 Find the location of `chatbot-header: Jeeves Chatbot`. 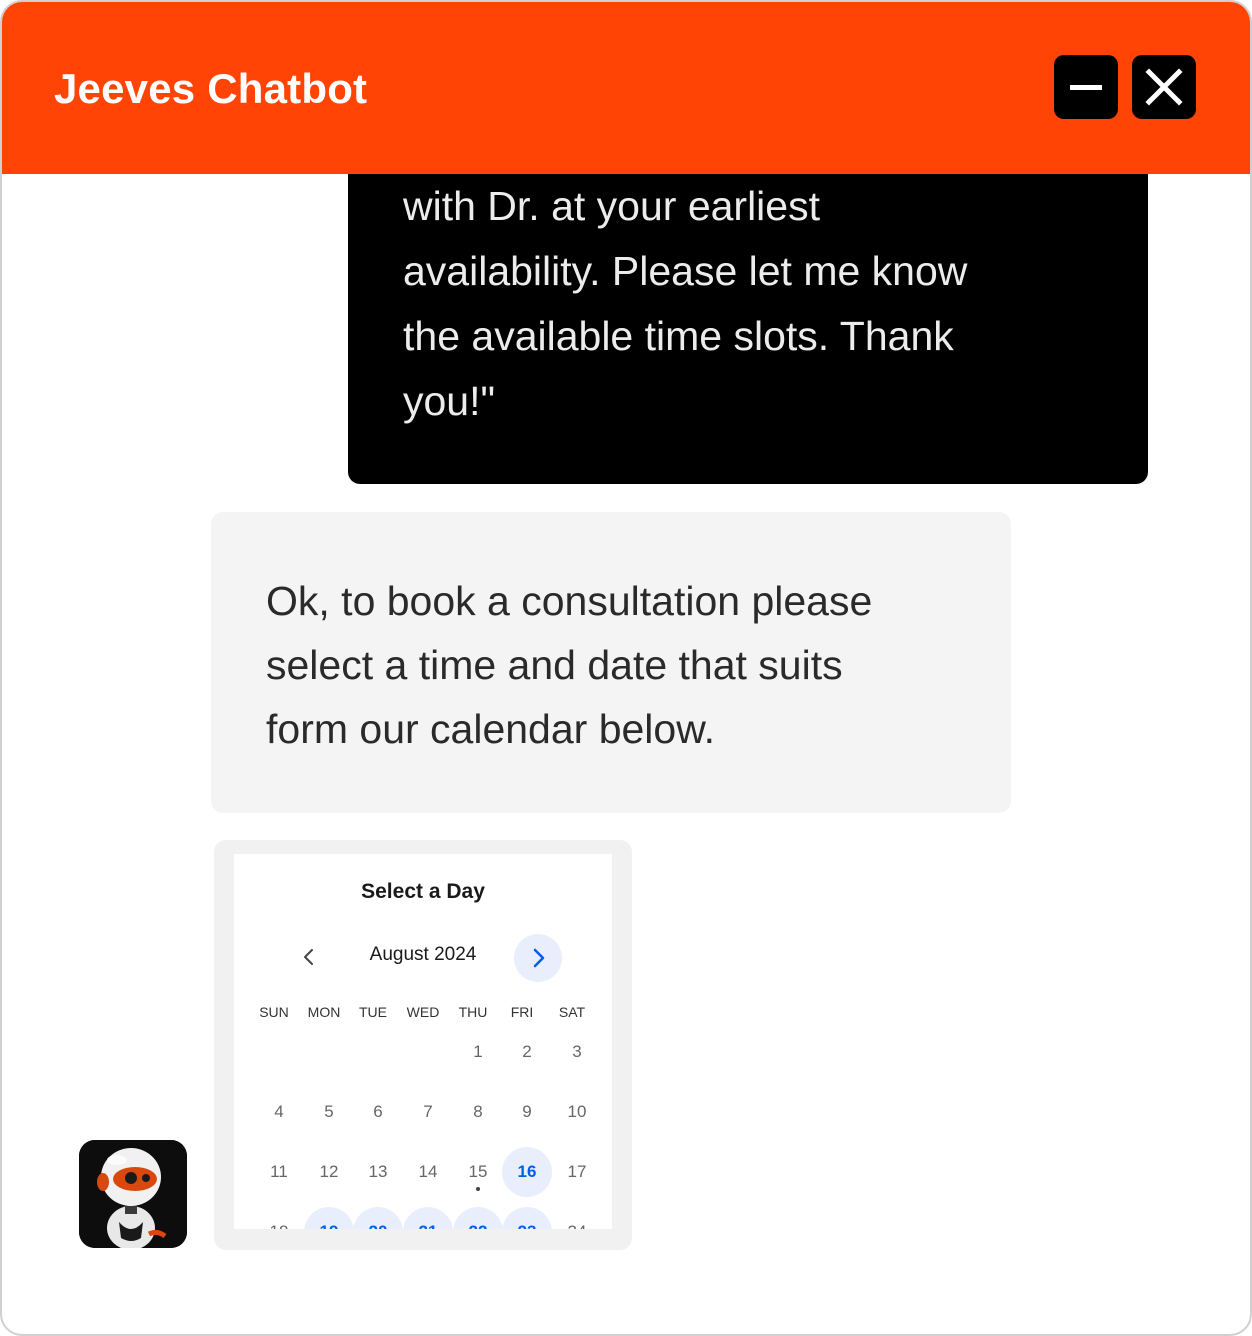

chatbot-header: Jeeves Chatbot is located at coordinates (626, 88).